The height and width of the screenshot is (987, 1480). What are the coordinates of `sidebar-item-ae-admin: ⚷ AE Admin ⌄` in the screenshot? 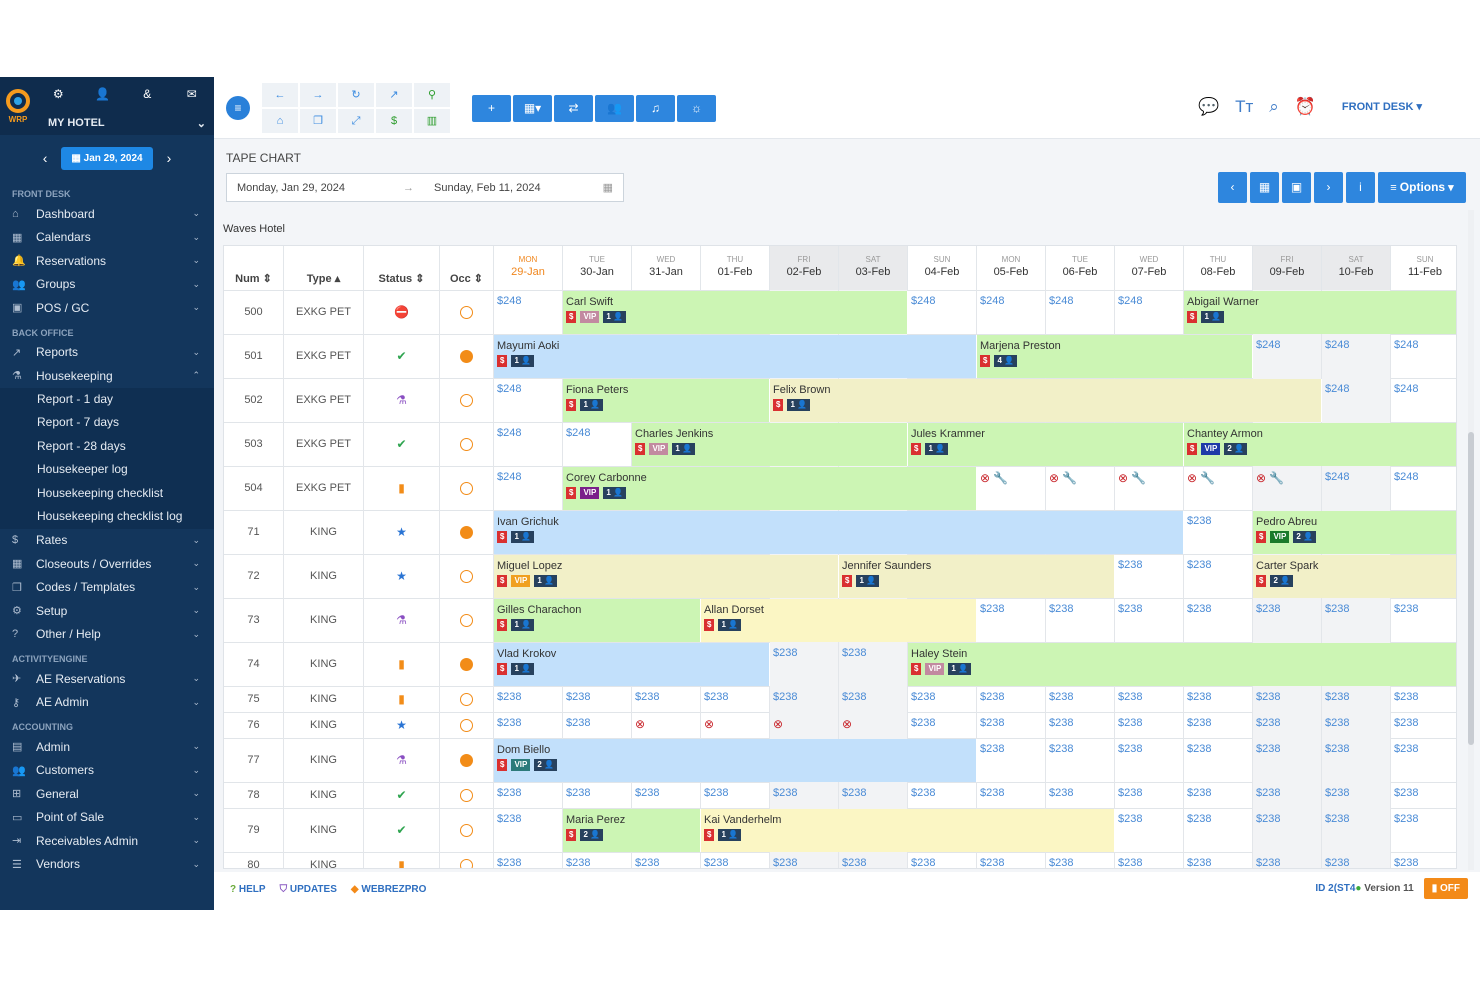 It's located at (107, 703).